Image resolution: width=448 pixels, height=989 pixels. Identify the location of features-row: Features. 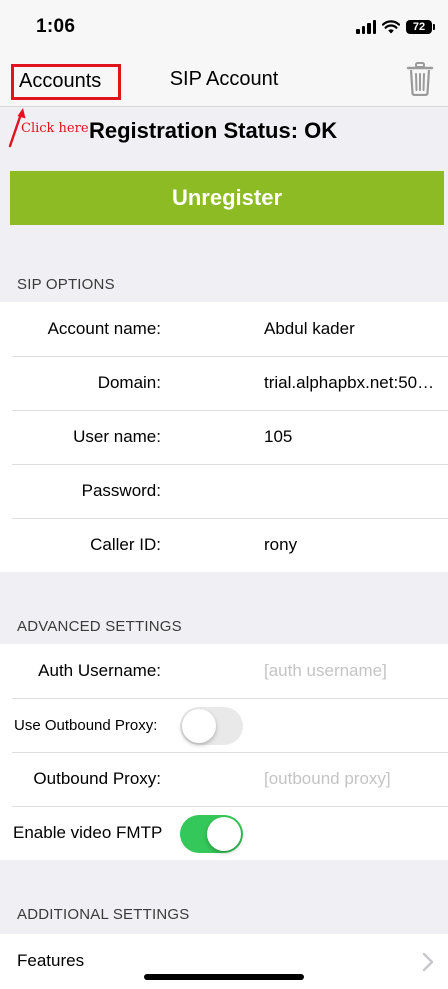
(224, 961).